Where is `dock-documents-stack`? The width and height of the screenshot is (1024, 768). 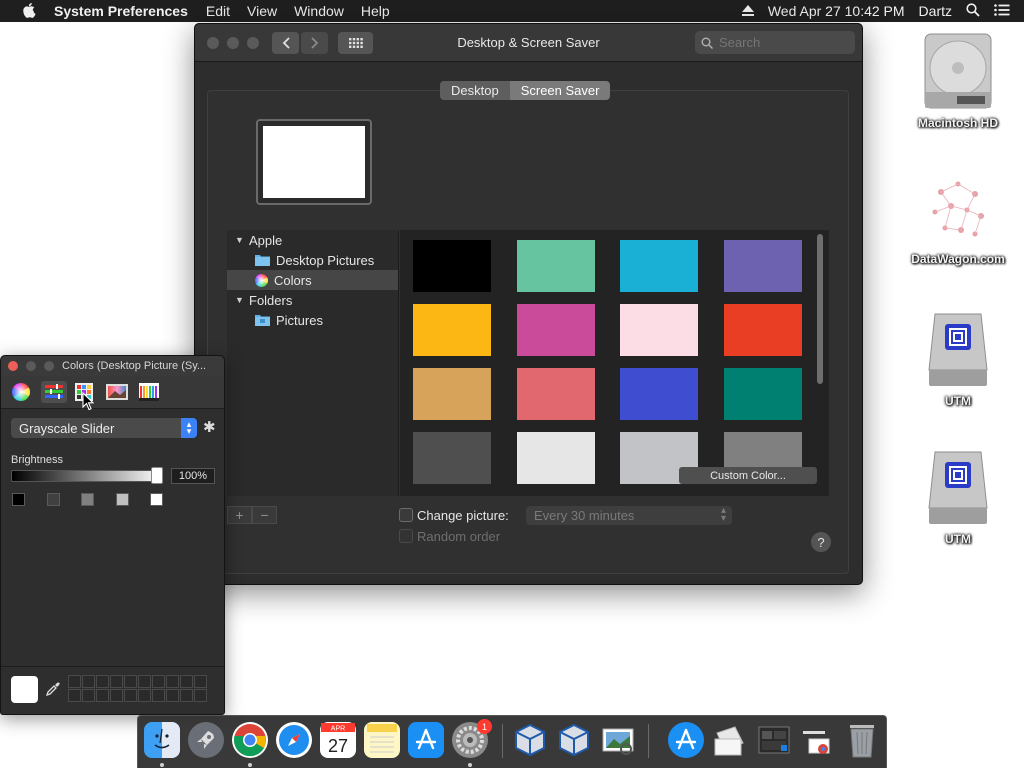 dock-documents-stack is located at coordinates (730, 740).